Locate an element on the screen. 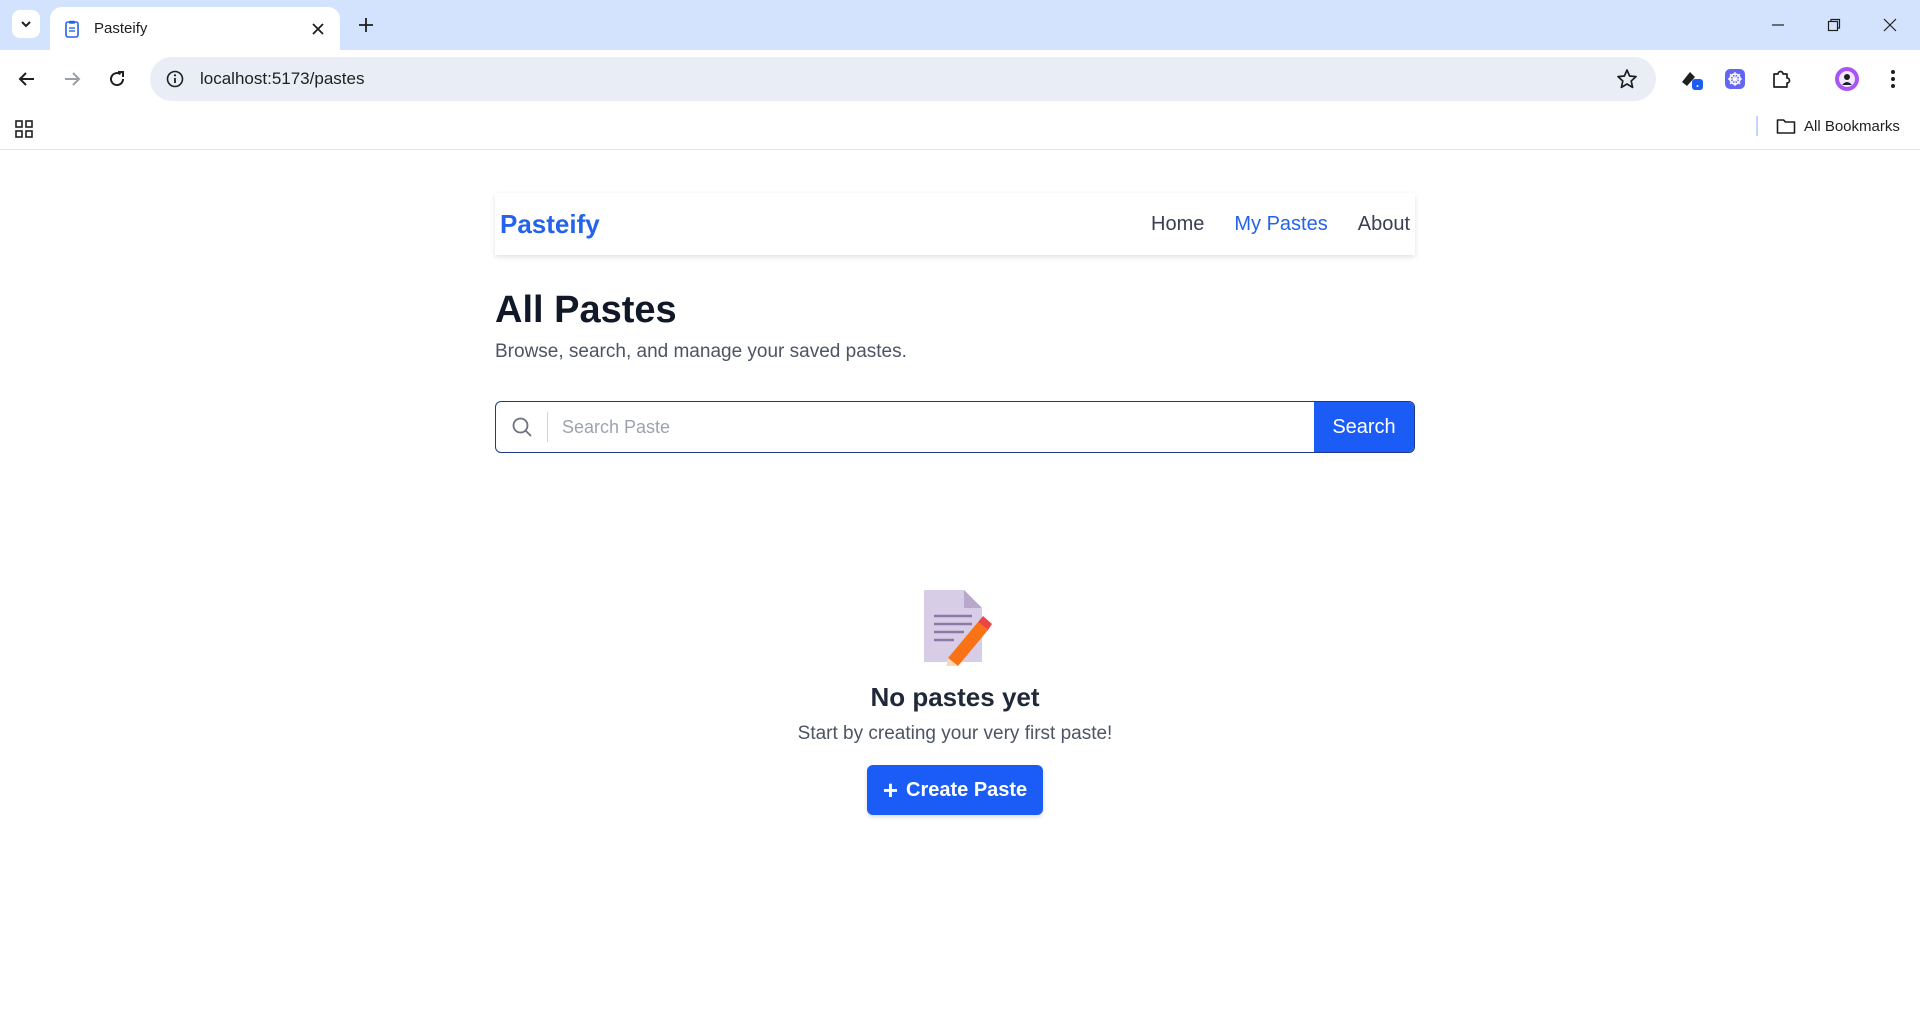 The height and width of the screenshot is (1020, 1920). all-bookmarks-button: All Bookmarks is located at coordinates (1838, 126).